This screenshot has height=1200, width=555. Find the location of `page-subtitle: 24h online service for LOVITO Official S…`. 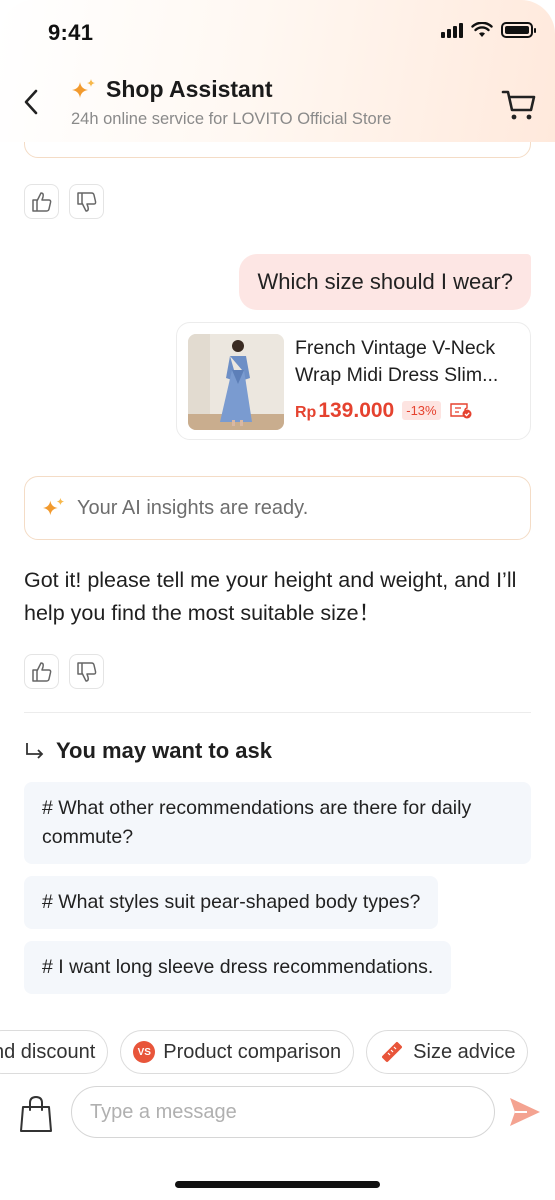

page-subtitle: 24h online service for LOVITO Official S… is located at coordinates (231, 119).